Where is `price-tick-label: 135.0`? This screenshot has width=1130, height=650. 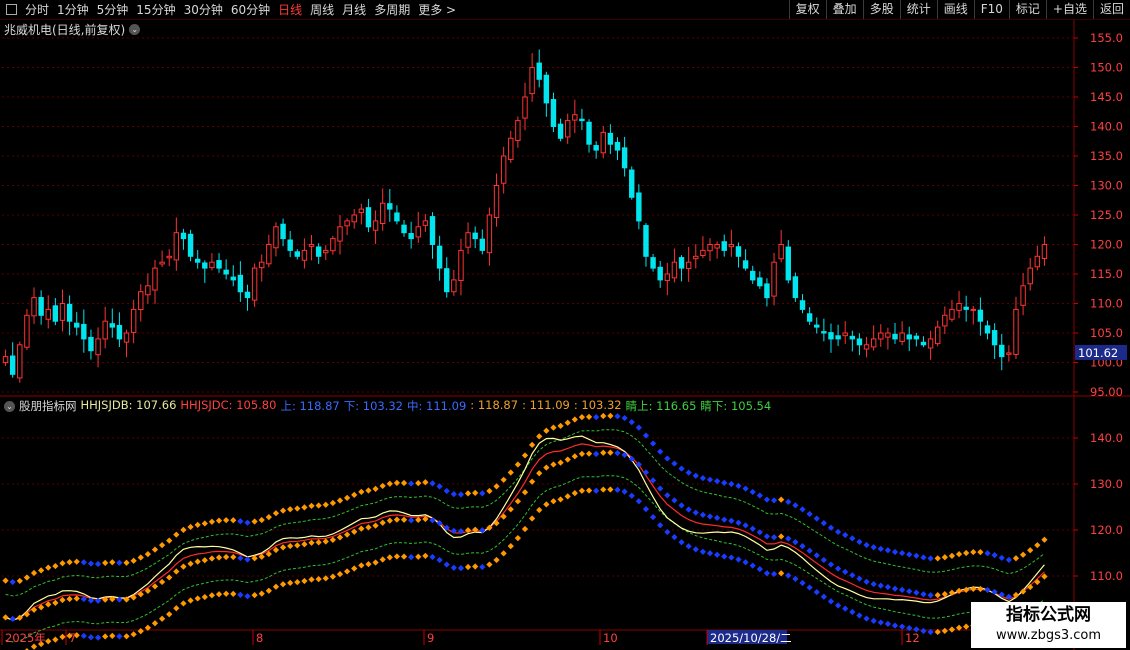 price-tick-label: 135.0 is located at coordinates (1106, 156).